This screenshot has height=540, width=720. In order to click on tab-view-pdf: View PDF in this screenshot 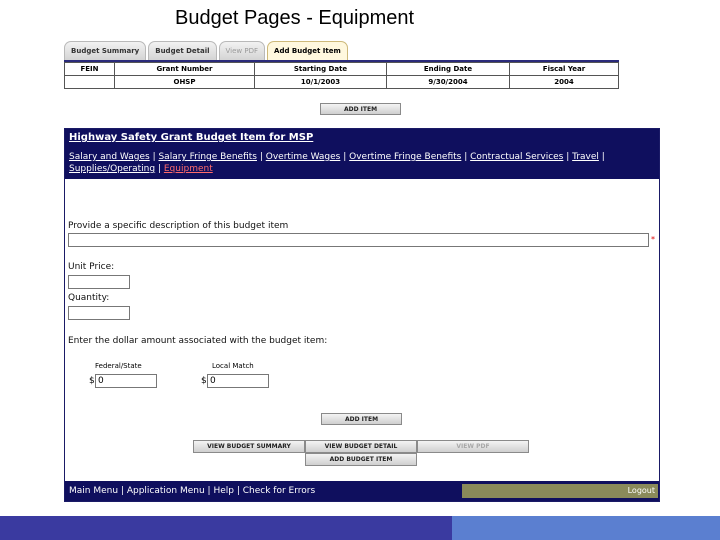, I will do `click(242, 50)`.